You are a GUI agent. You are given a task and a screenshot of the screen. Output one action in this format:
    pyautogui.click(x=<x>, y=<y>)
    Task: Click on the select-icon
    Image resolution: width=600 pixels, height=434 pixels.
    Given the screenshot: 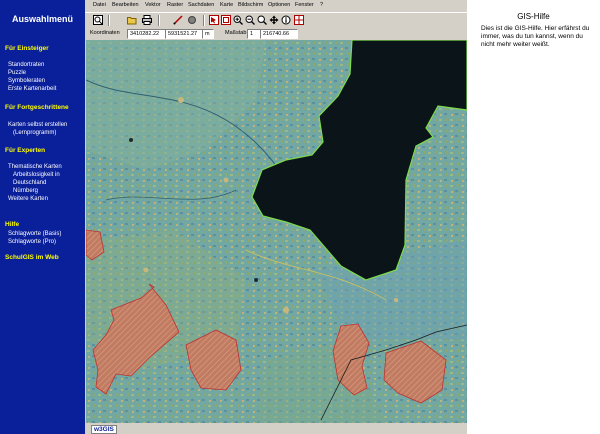 What is the action you would take?
    pyautogui.click(x=214, y=20)
    